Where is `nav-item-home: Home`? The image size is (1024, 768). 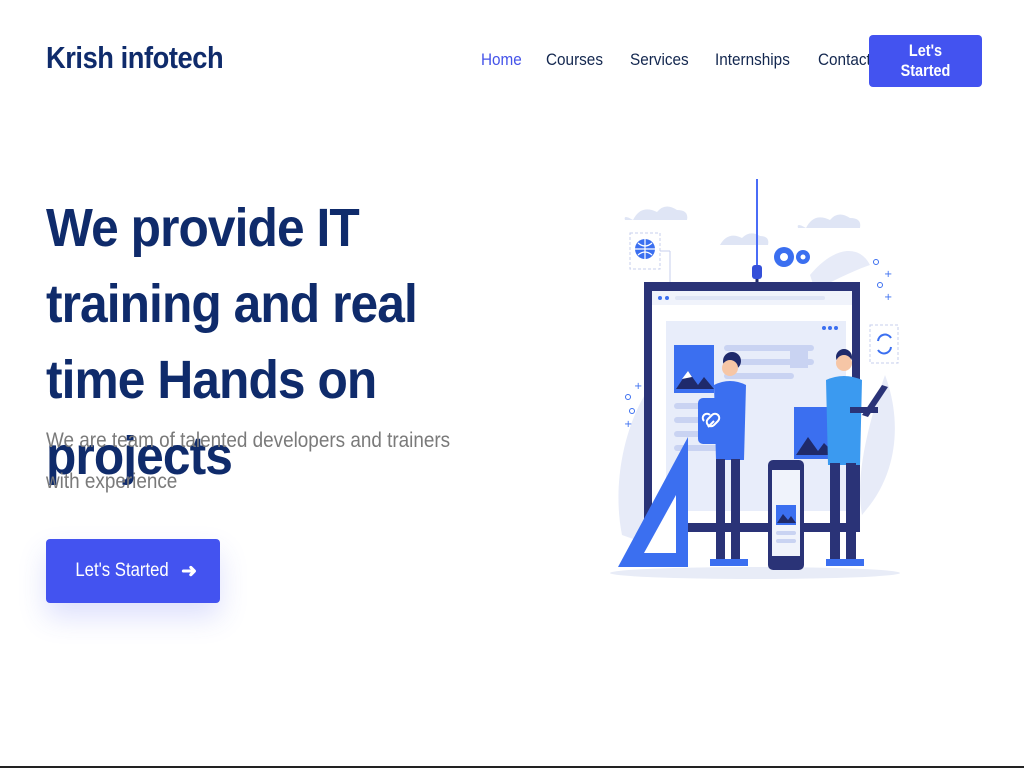
nav-item-home: Home is located at coordinates (501, 60).